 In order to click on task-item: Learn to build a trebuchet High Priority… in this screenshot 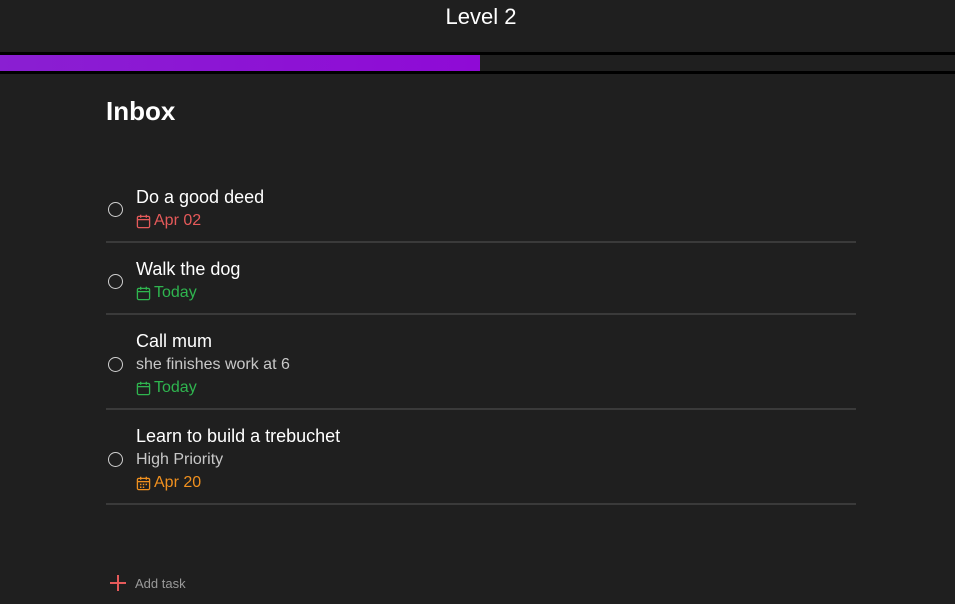, I will do `click(481, 457)`.